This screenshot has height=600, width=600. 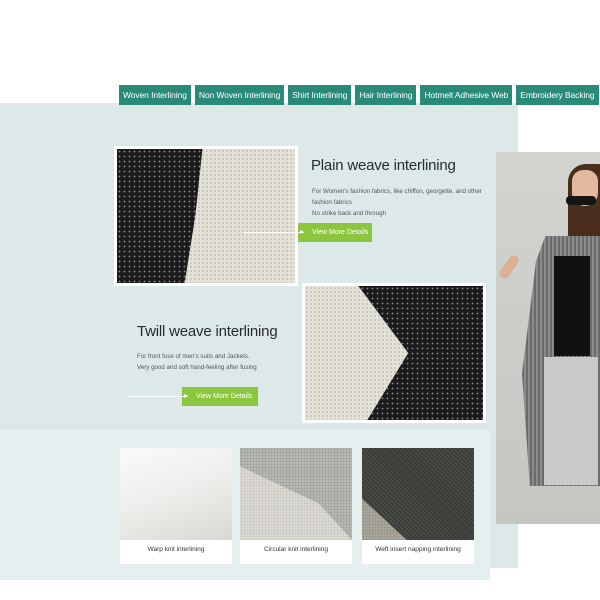 I want to click on warp-knit-image, so click(x=176, y=494).